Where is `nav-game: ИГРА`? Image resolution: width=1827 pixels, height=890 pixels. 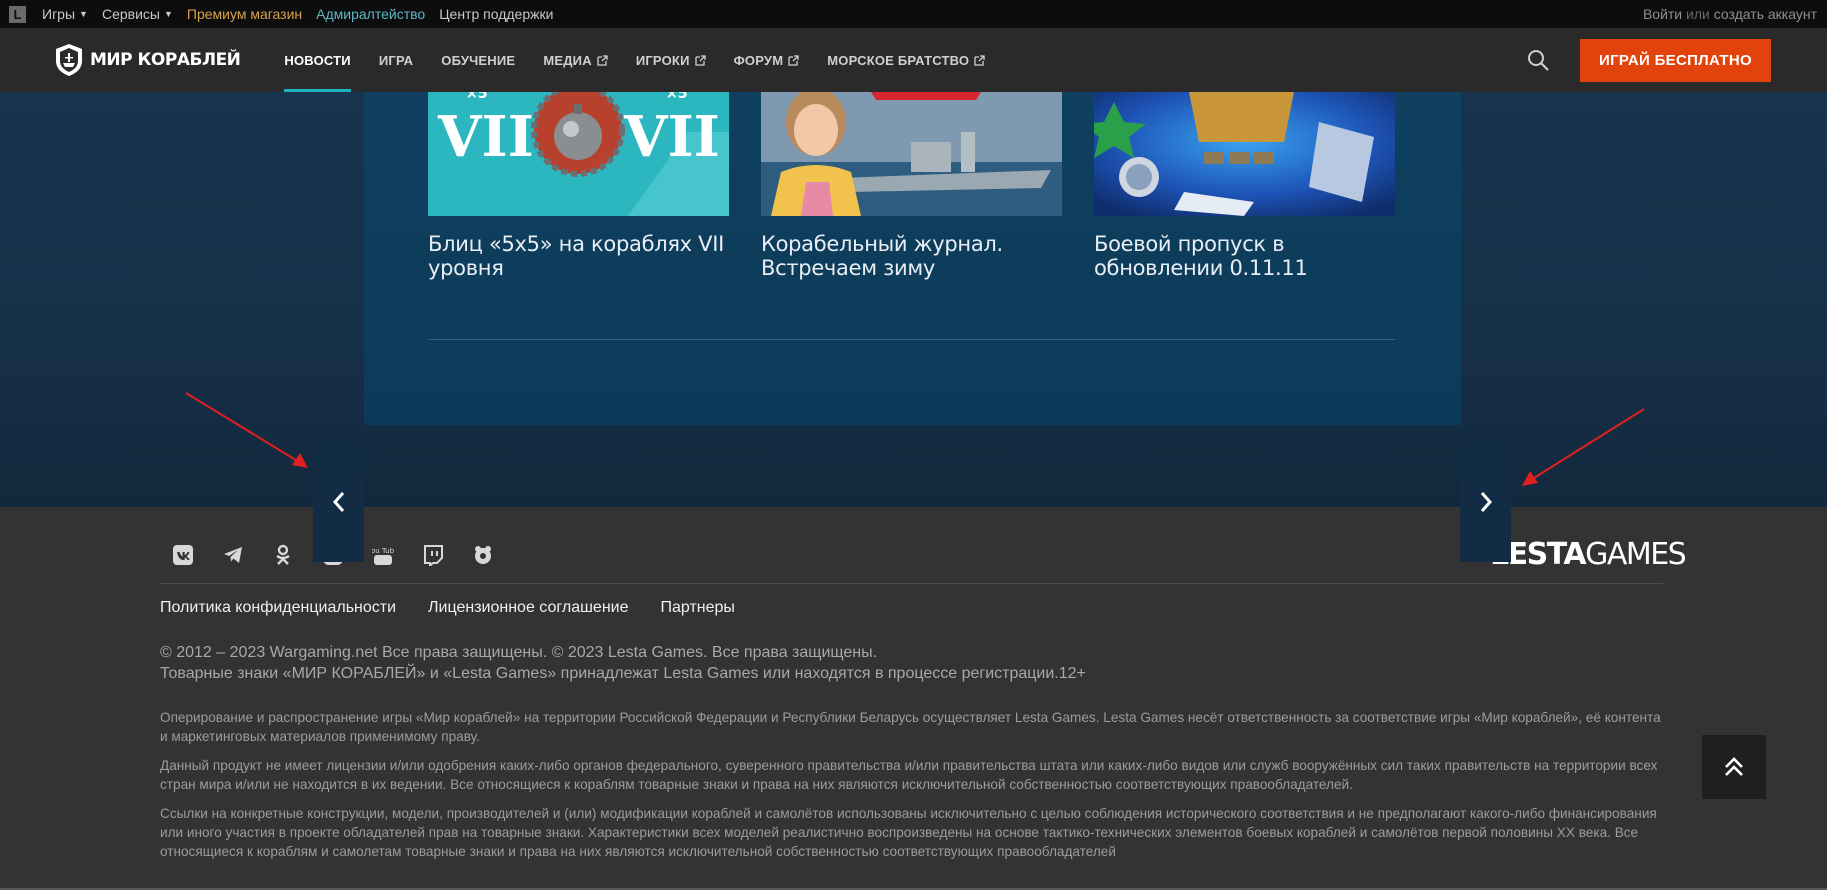 nav-game: ИГРА is located at coordinates (396, 60).